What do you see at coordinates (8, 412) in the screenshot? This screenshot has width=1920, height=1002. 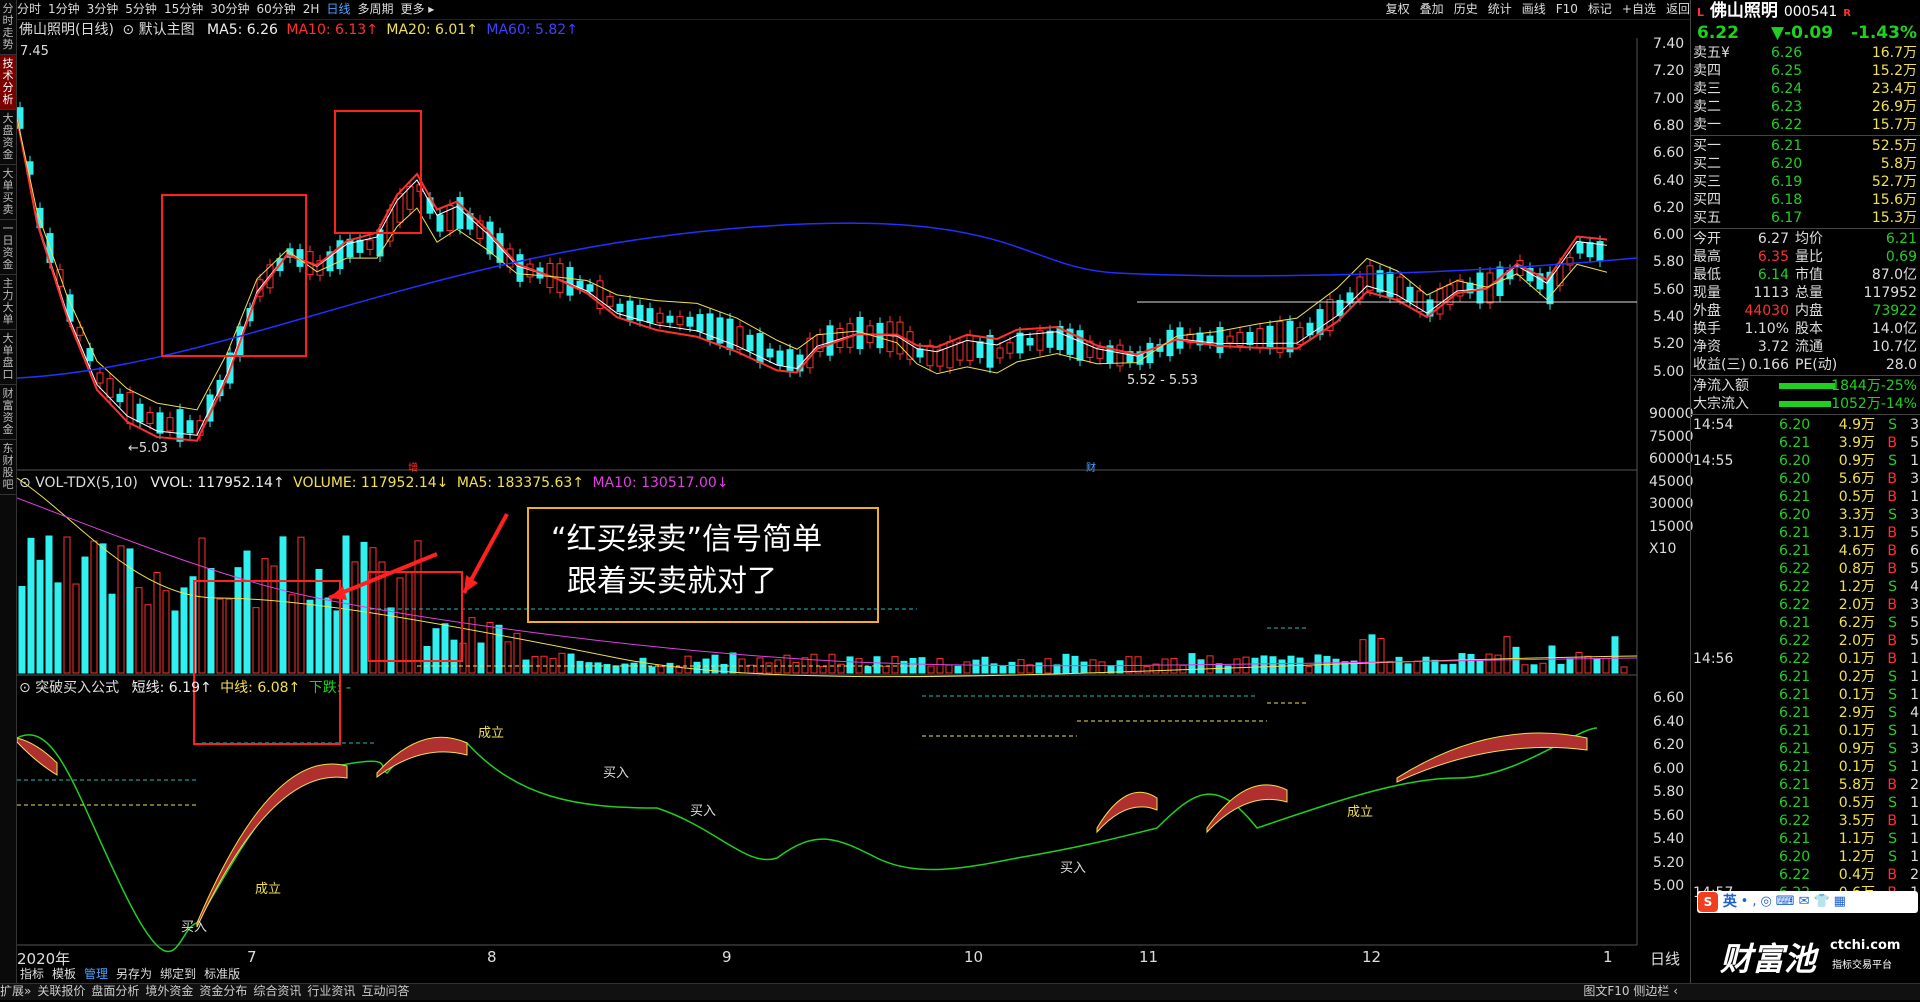 I see `left-tab-8: 财富资金` at bounding box center [8, 412].